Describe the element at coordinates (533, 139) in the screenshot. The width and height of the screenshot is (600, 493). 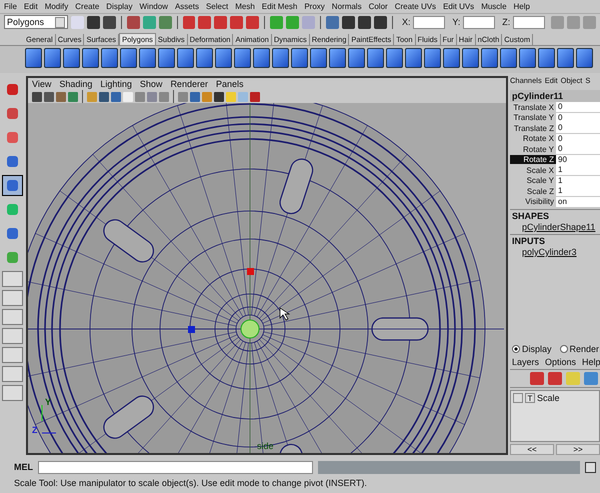
I see `attribute-name: Rotate X` at that location.